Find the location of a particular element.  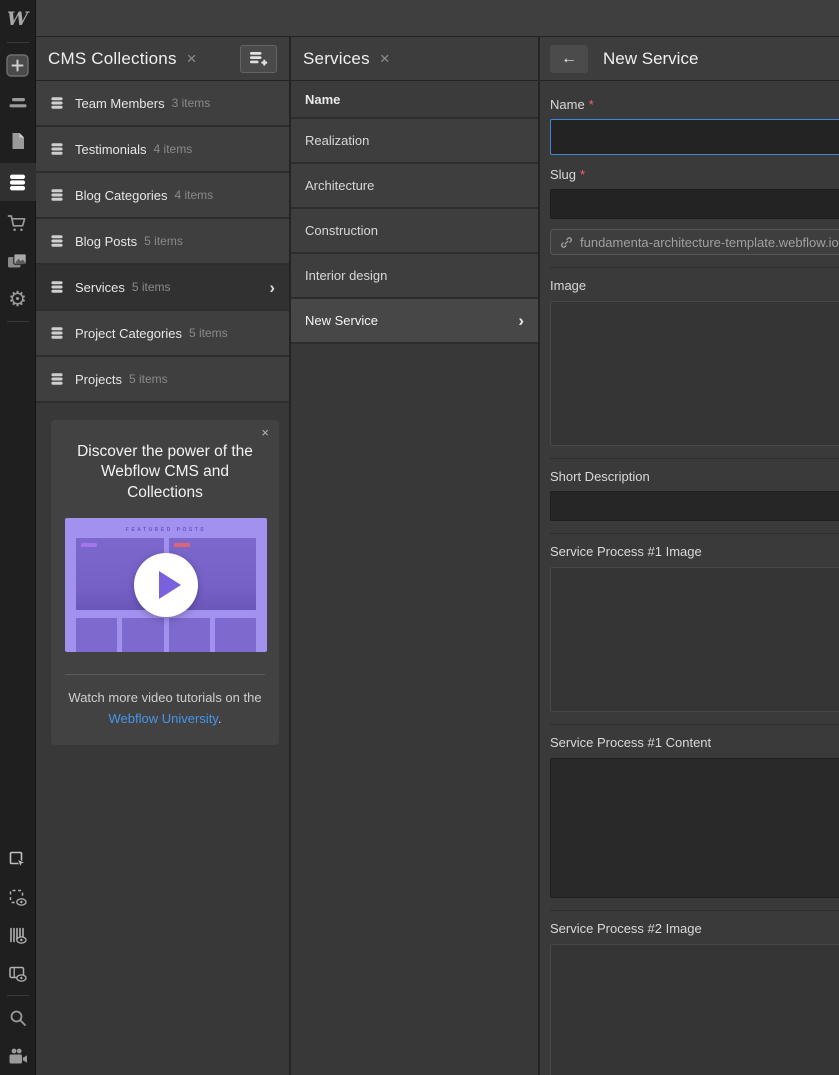

label-text: Service Process #1 Content is located at coordinates (631, 742).